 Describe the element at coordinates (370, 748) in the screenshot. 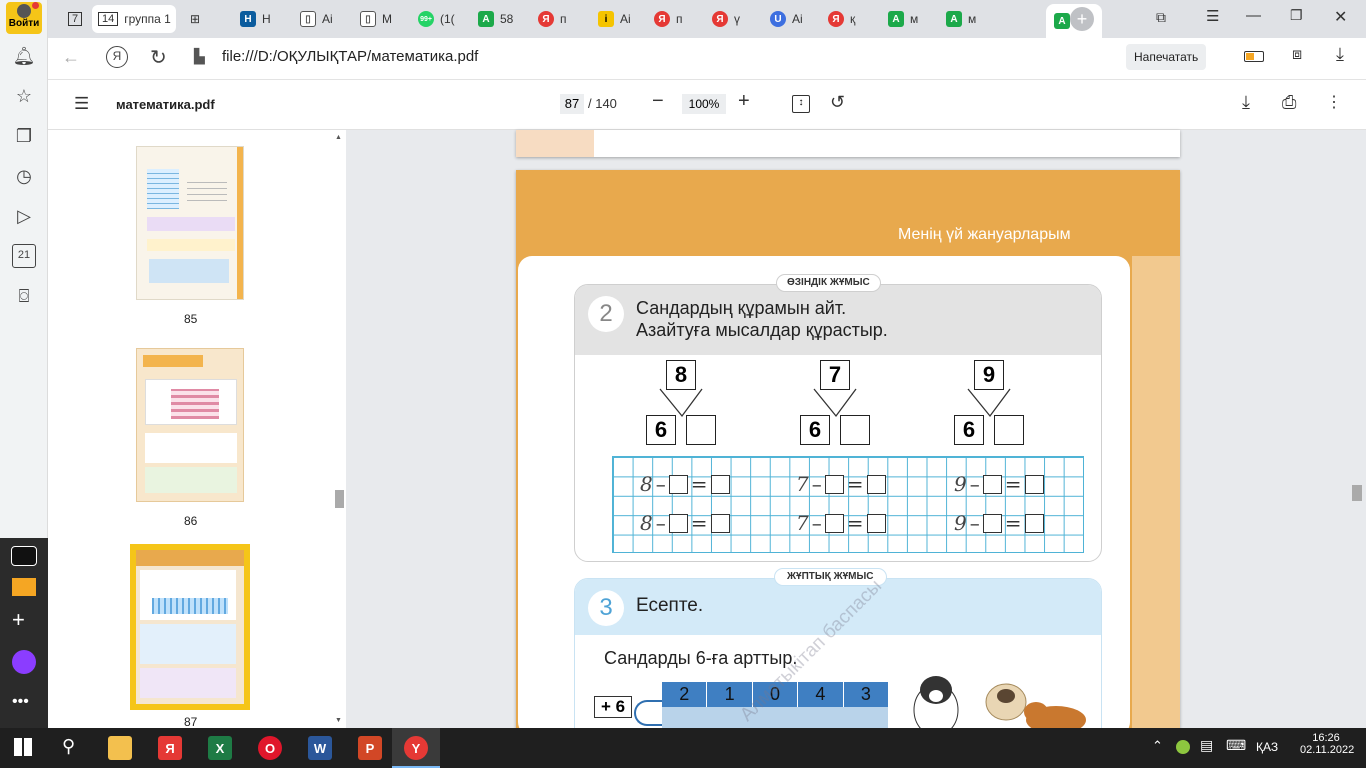

I see `powerpoint-icon: P` at that location.